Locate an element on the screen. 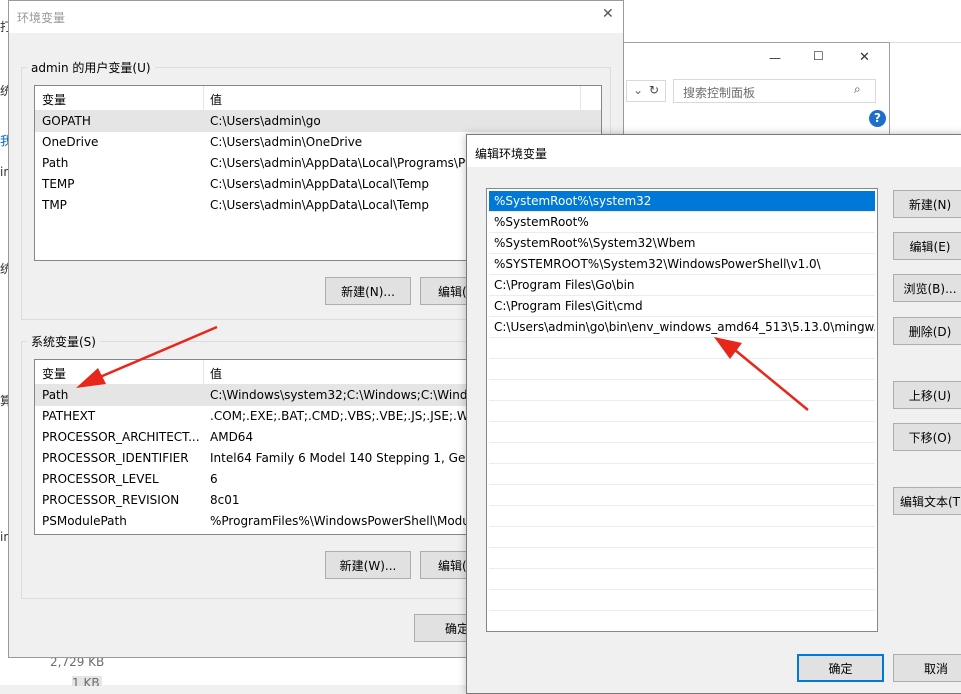 This screenshot has width=961, height=694. move-down-button: 下移(O) is located at coordinates (927, 437).